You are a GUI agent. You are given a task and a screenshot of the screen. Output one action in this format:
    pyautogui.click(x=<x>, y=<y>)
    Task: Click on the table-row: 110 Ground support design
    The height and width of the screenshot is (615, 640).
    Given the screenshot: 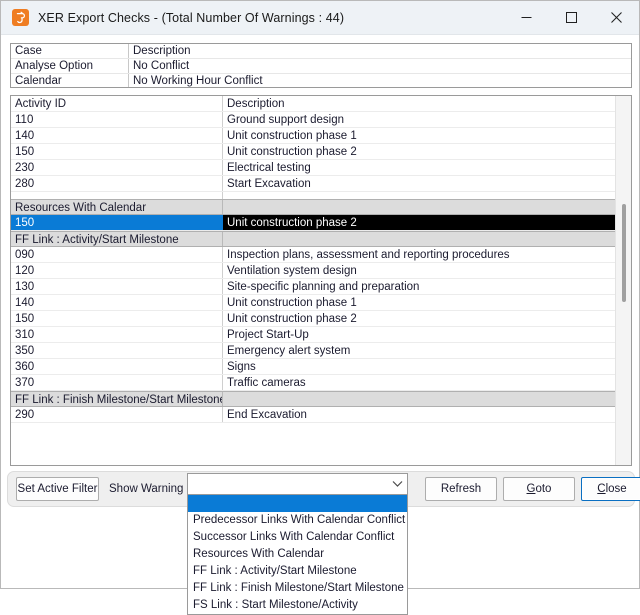 What is the action you would take?
    pyautogui.click(x=313, y=120)
    